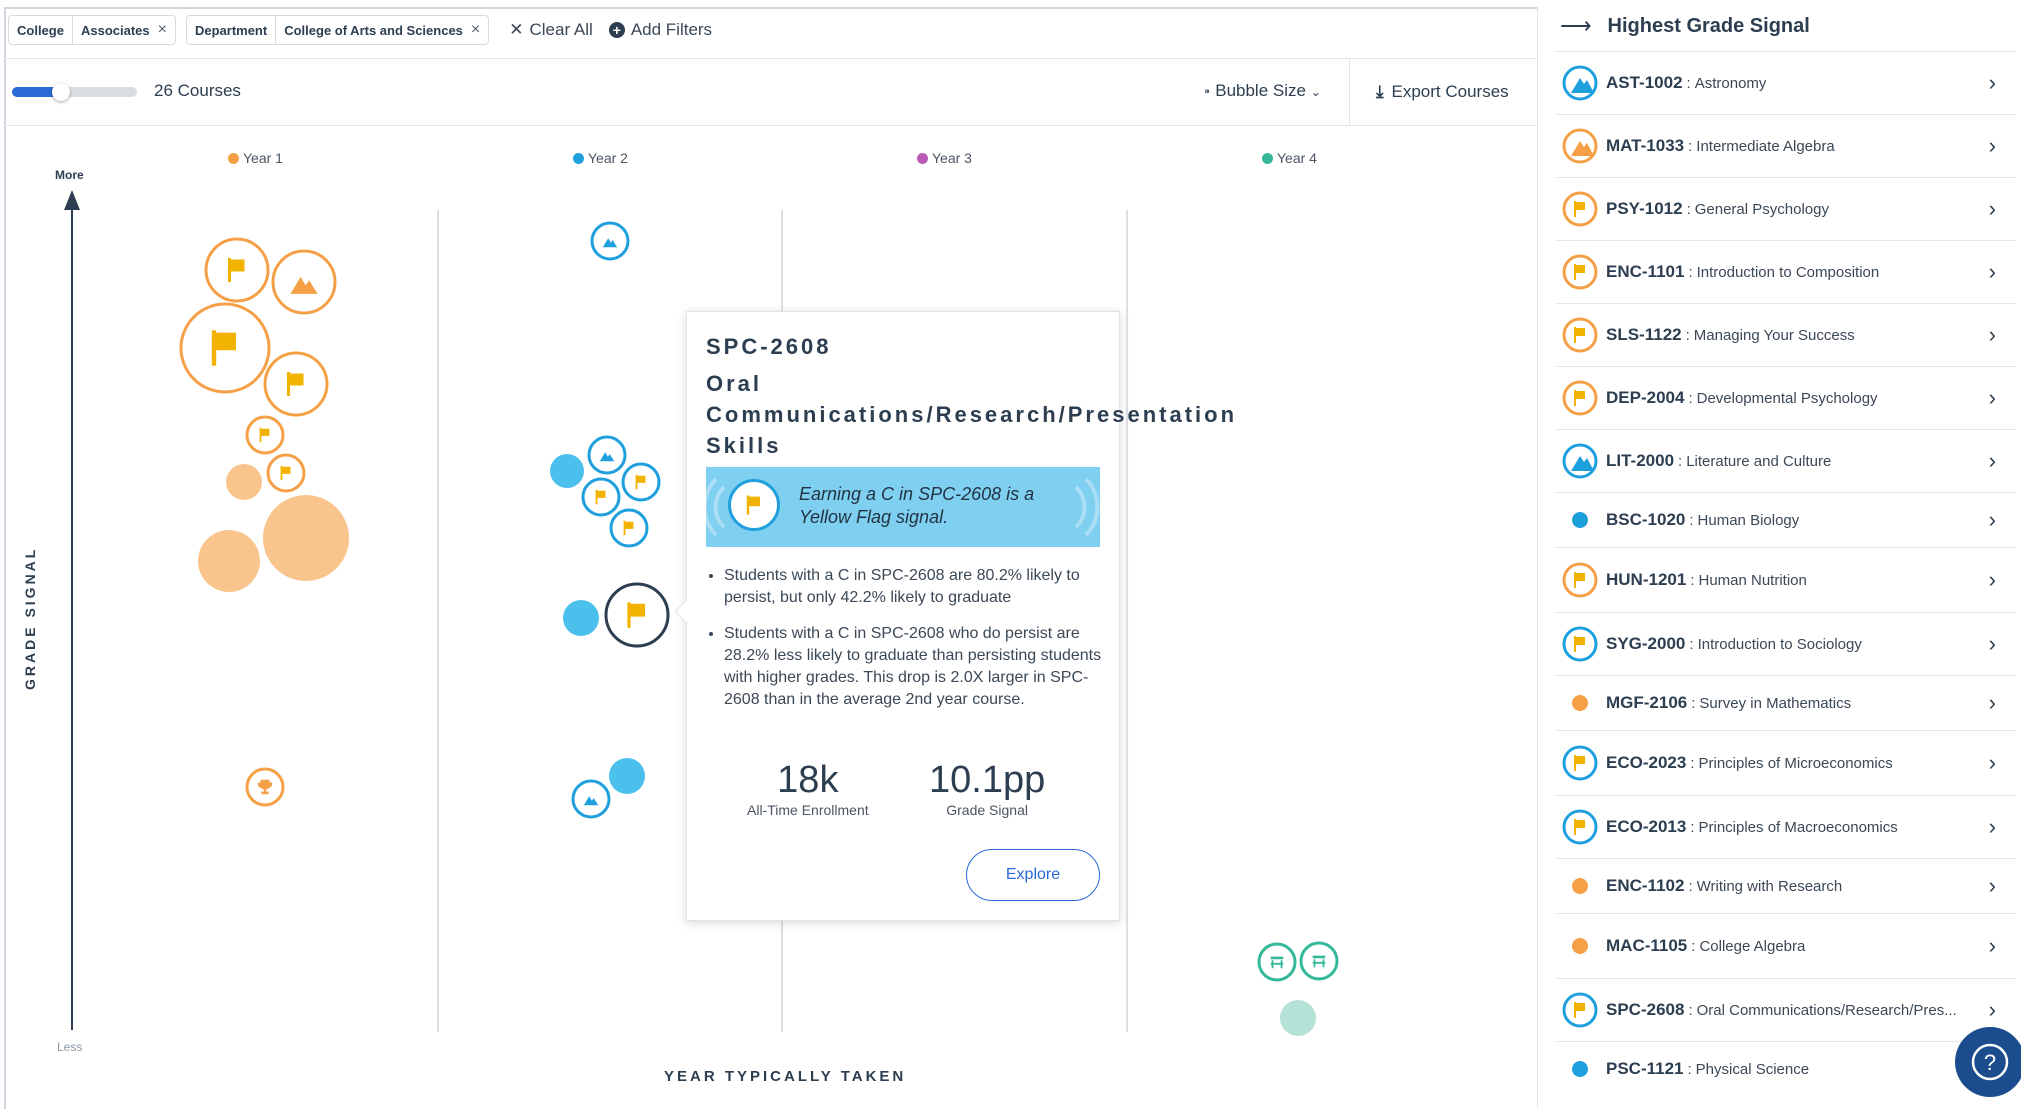 Image resolution: width=2021 pixels, height=1109 pixels. What do you see at coordinates (1786, 460) in the screenshot?
I see `course-row: LIT-2000: Literature and Culture ›` at bounding box center [1786, 460].